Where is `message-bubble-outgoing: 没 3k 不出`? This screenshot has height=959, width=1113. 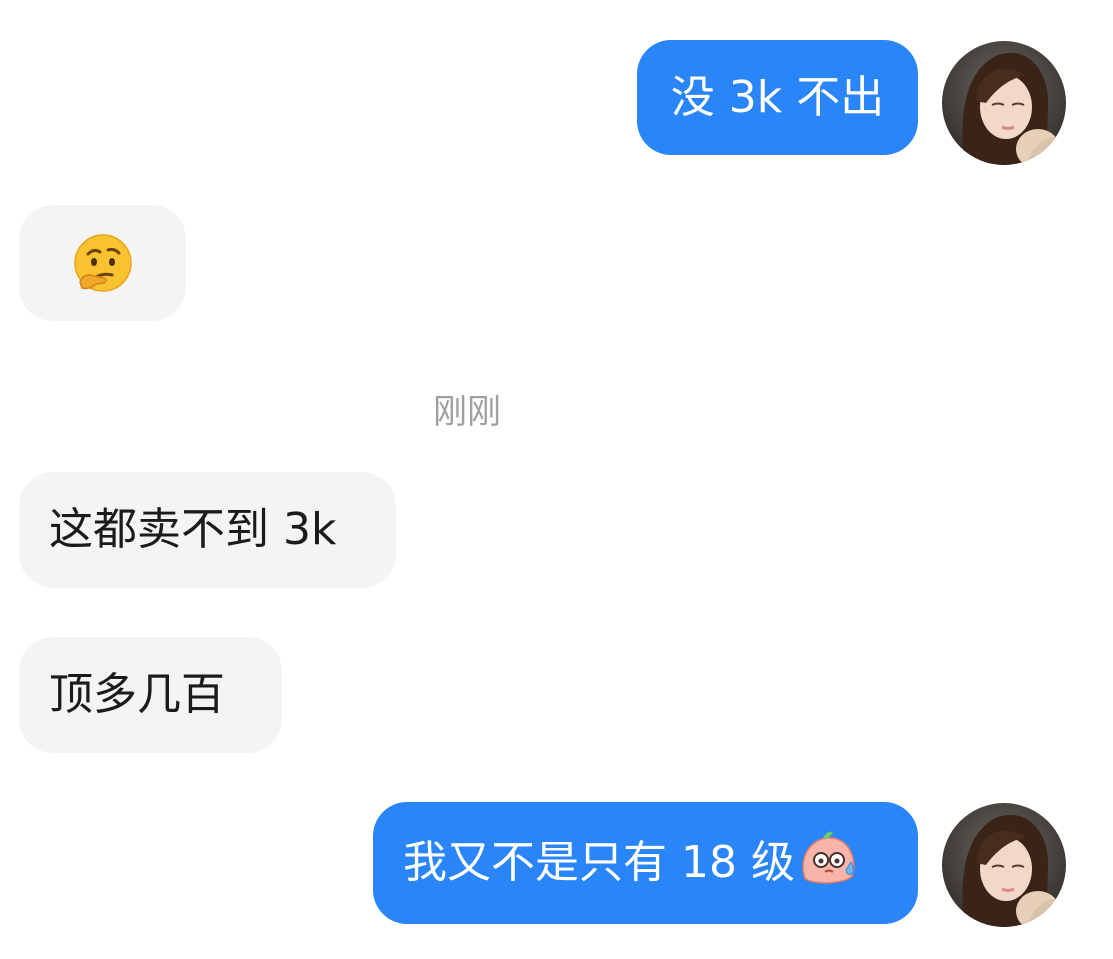 message-bubble-outgoing: 没 3k 不出 is located at coordinates (777, 97).